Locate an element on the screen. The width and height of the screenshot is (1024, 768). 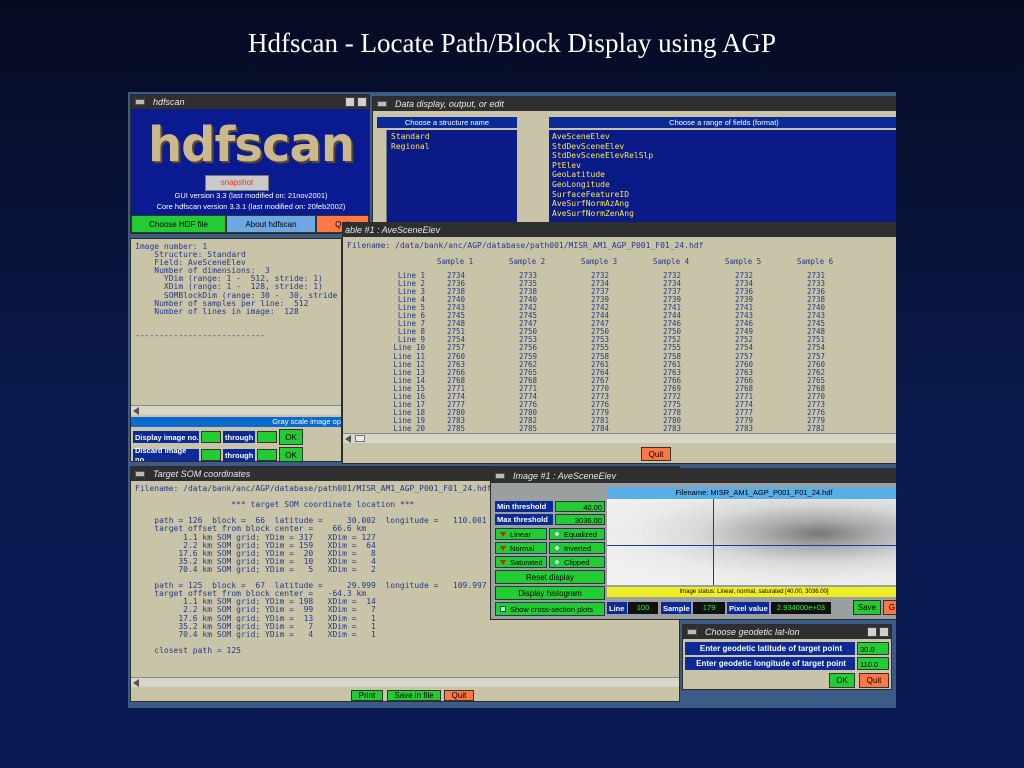
about-hdfscan-button: About hdfscan is located at coordinates (271, 224).